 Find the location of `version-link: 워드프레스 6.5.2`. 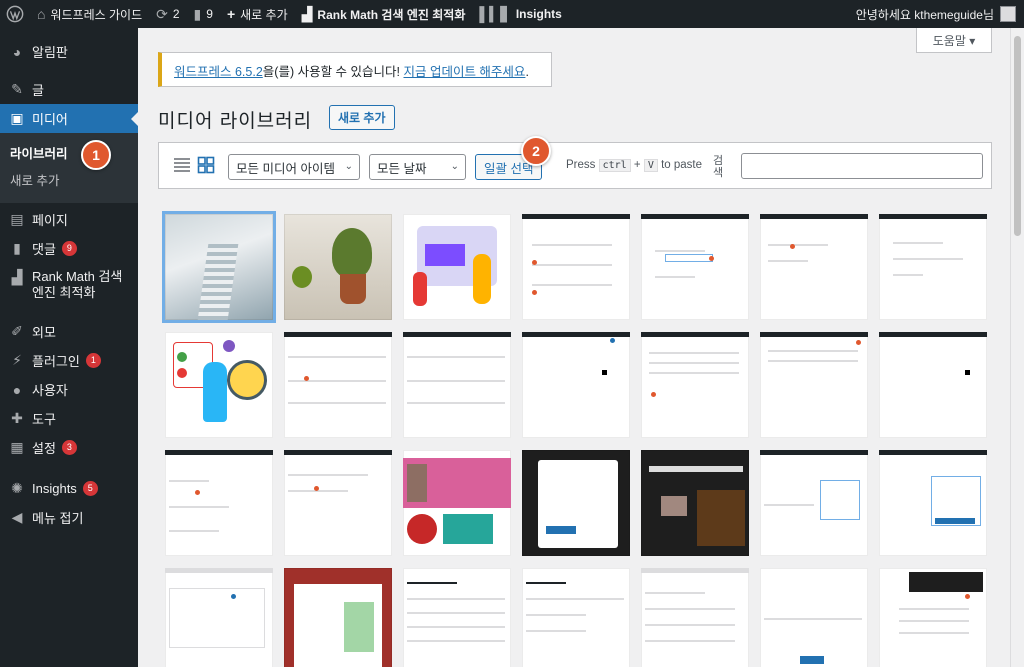

version-link: 워드프레스 6.5.2 is located at coordinates (218, 72).